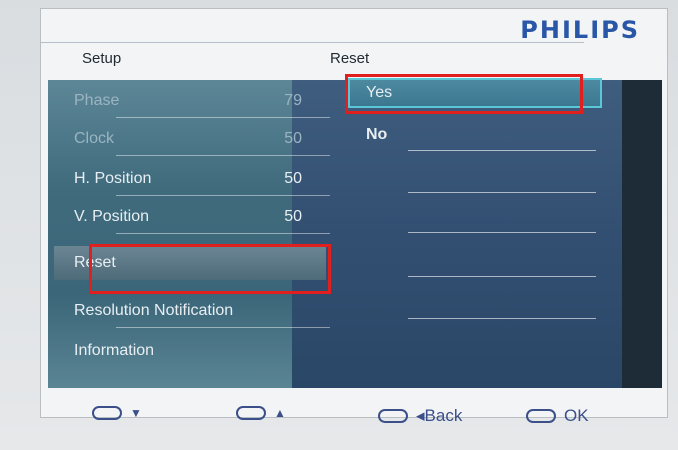 This screenshot has width=678, height=450. What do you see at coordinates (557, 416) in the screenshot?
I see `ok-button: OK` at bounding box center [557, 416].